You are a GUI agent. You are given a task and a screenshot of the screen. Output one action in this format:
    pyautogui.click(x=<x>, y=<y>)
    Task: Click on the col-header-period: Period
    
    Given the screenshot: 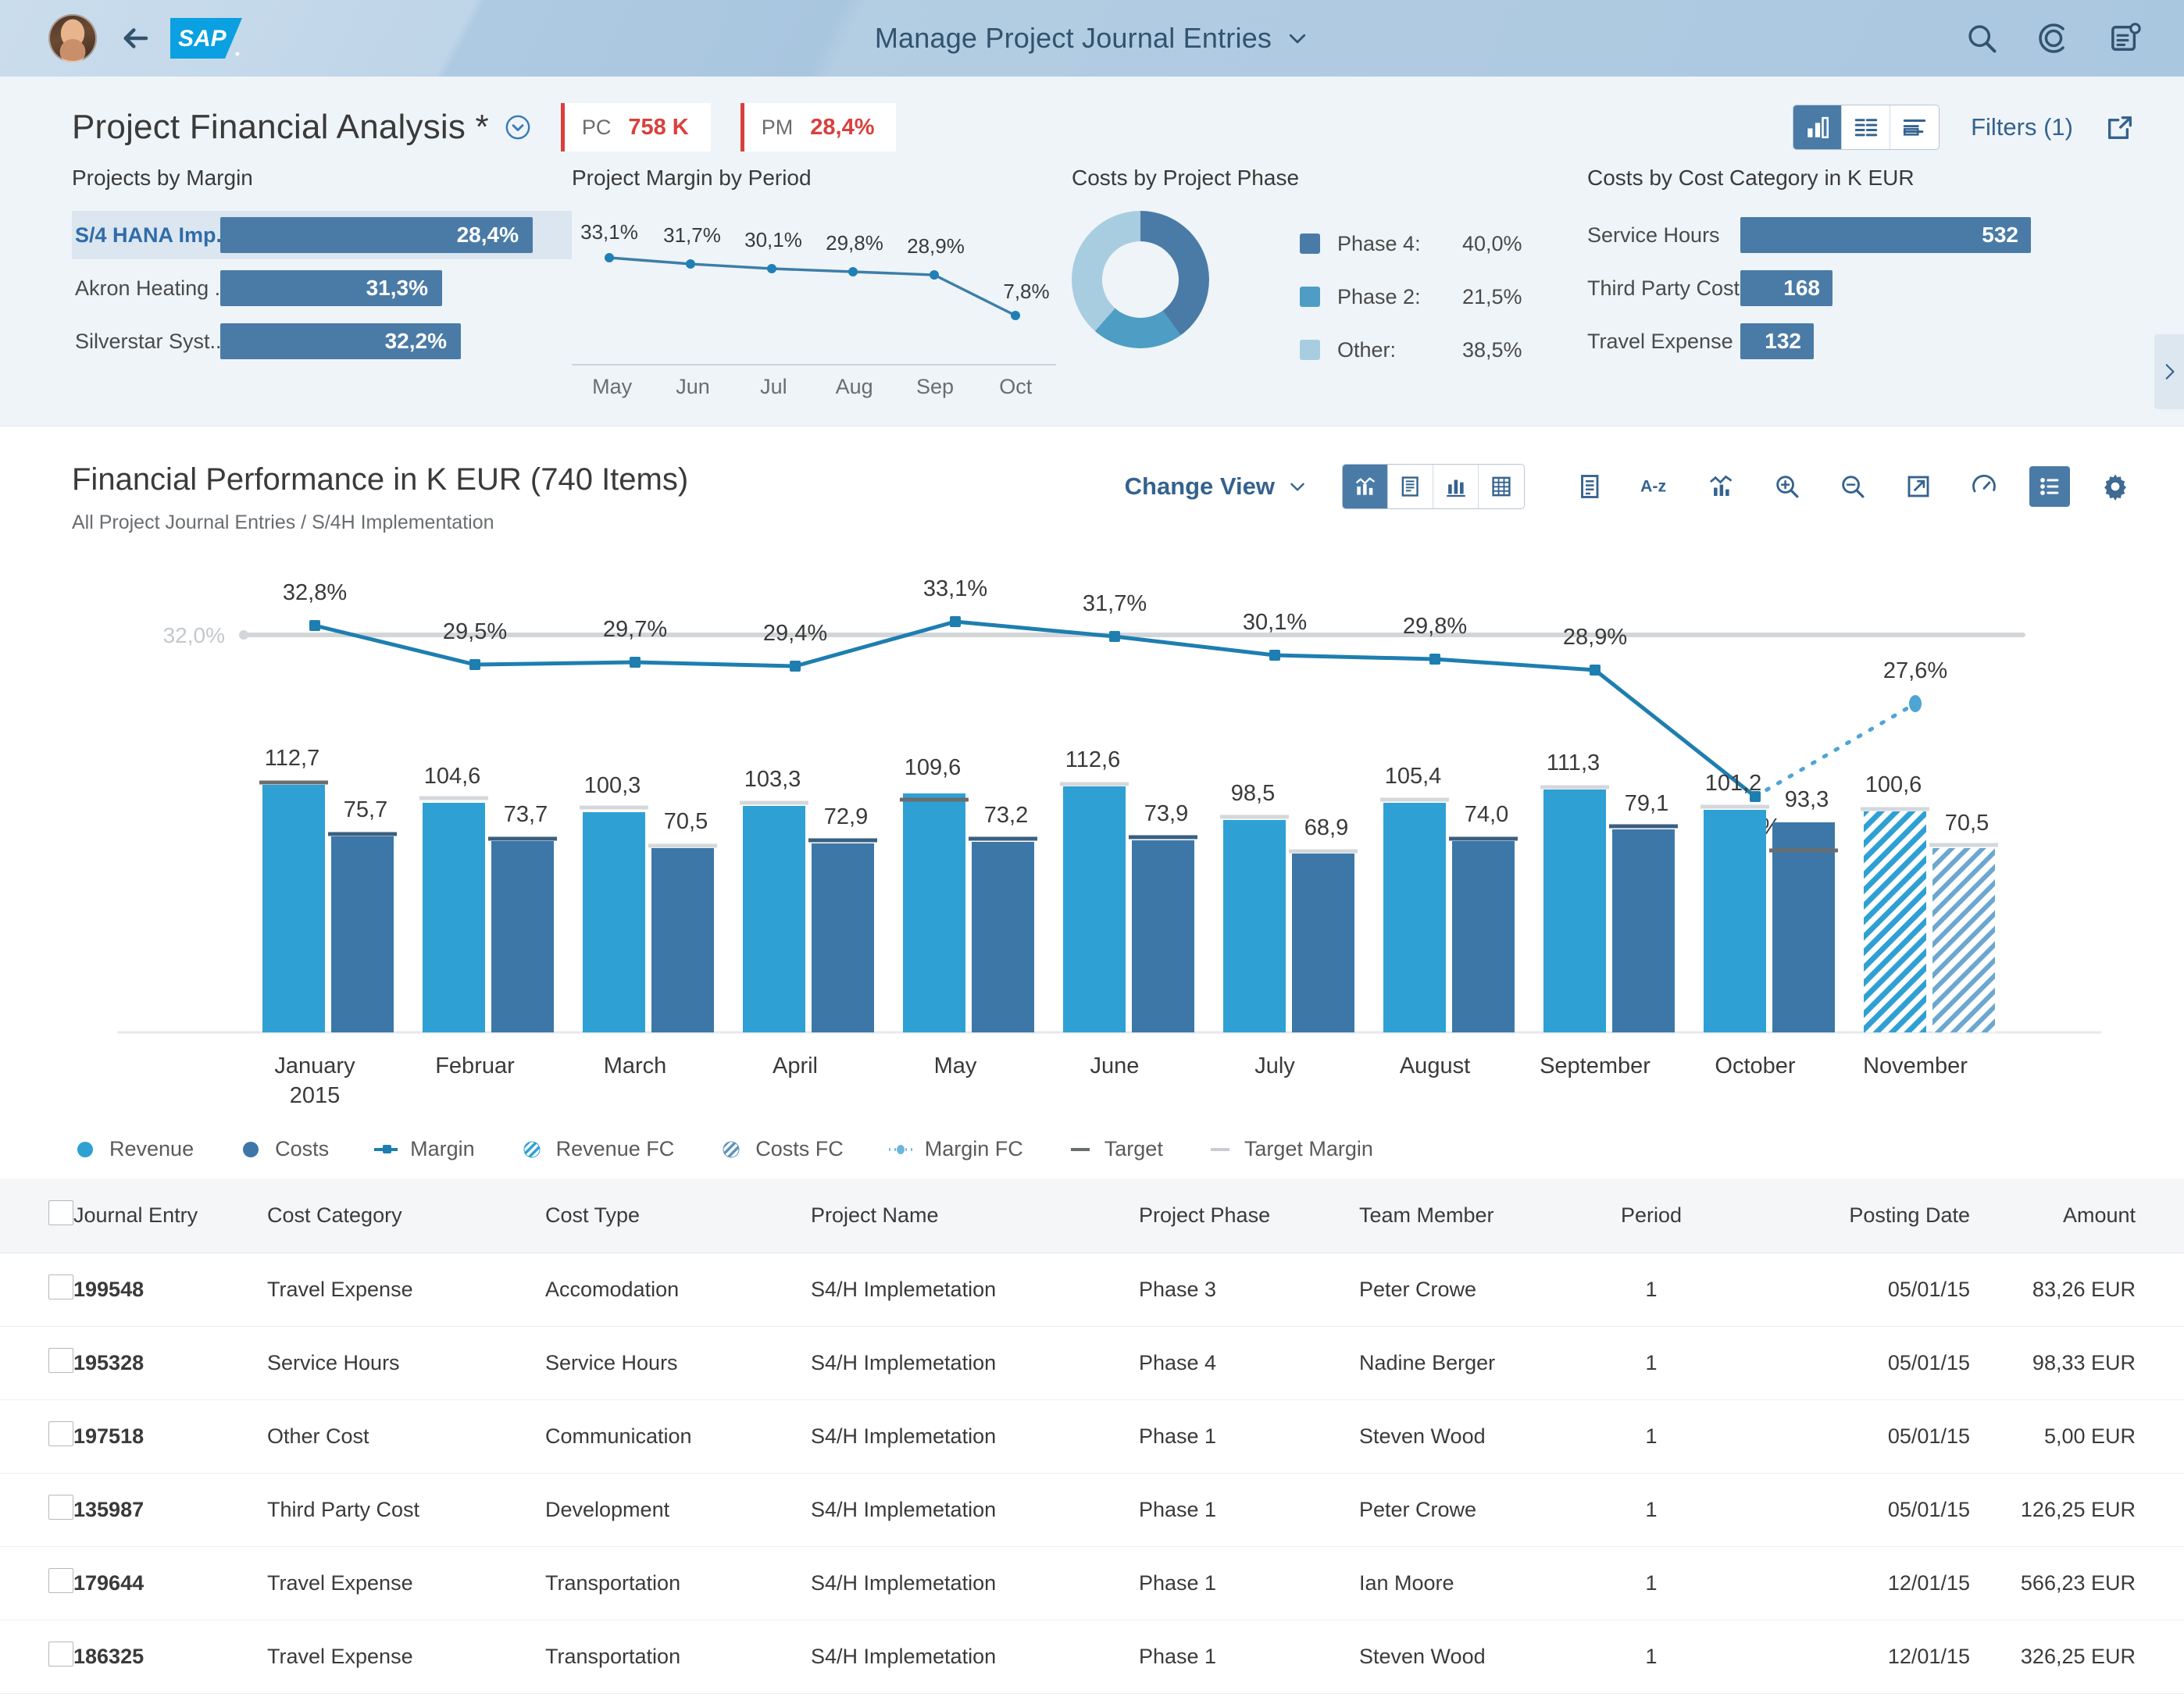 What is the action you would take?
    pyautogui.click(x=1651, y=1216)
    